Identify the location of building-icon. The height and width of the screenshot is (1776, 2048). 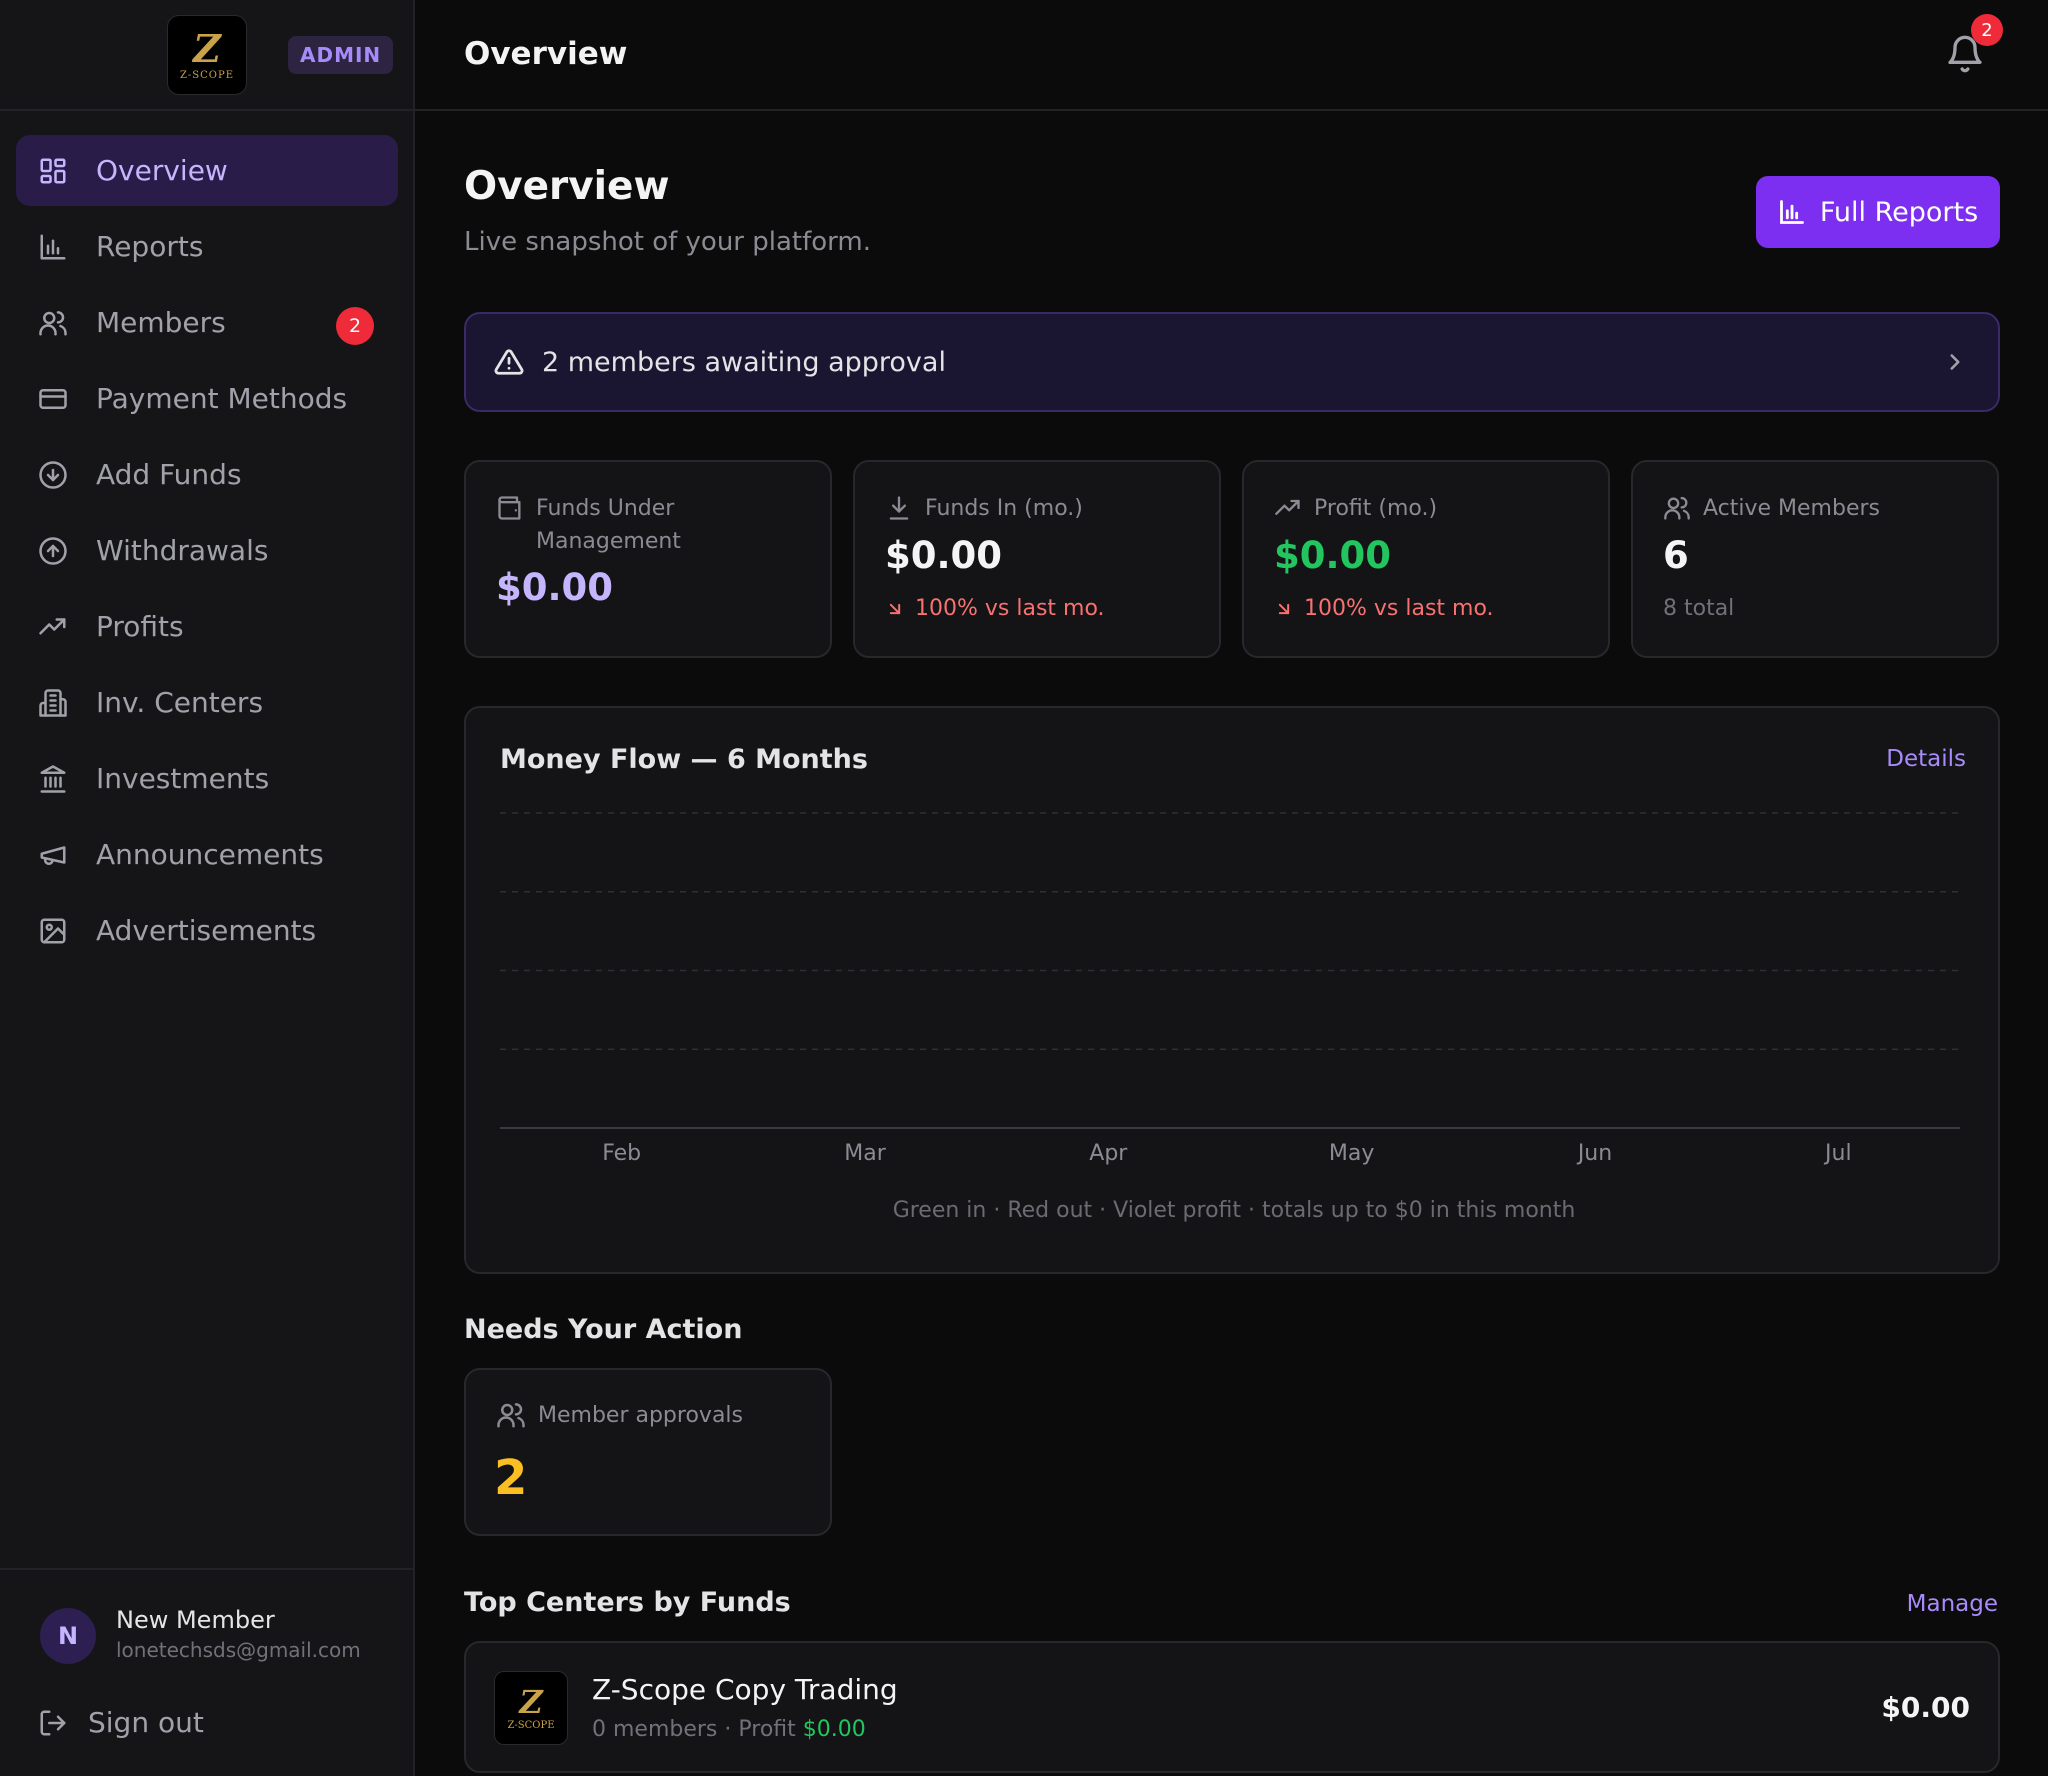
(53, 703).